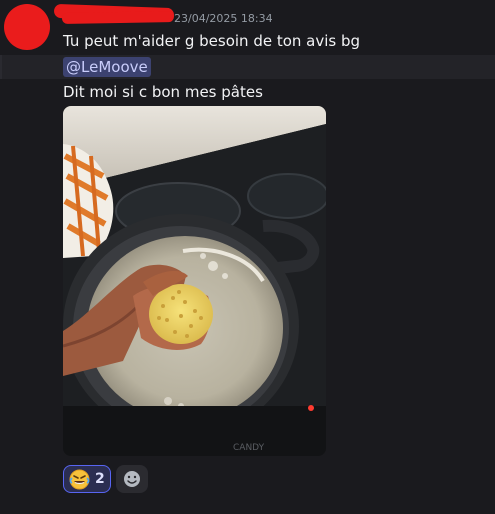 The image size is (495, 514). What do you see at coordinates (100, 479) in the screenshot?
I see `reaction-count: 2` at bounding box center [100, 479].